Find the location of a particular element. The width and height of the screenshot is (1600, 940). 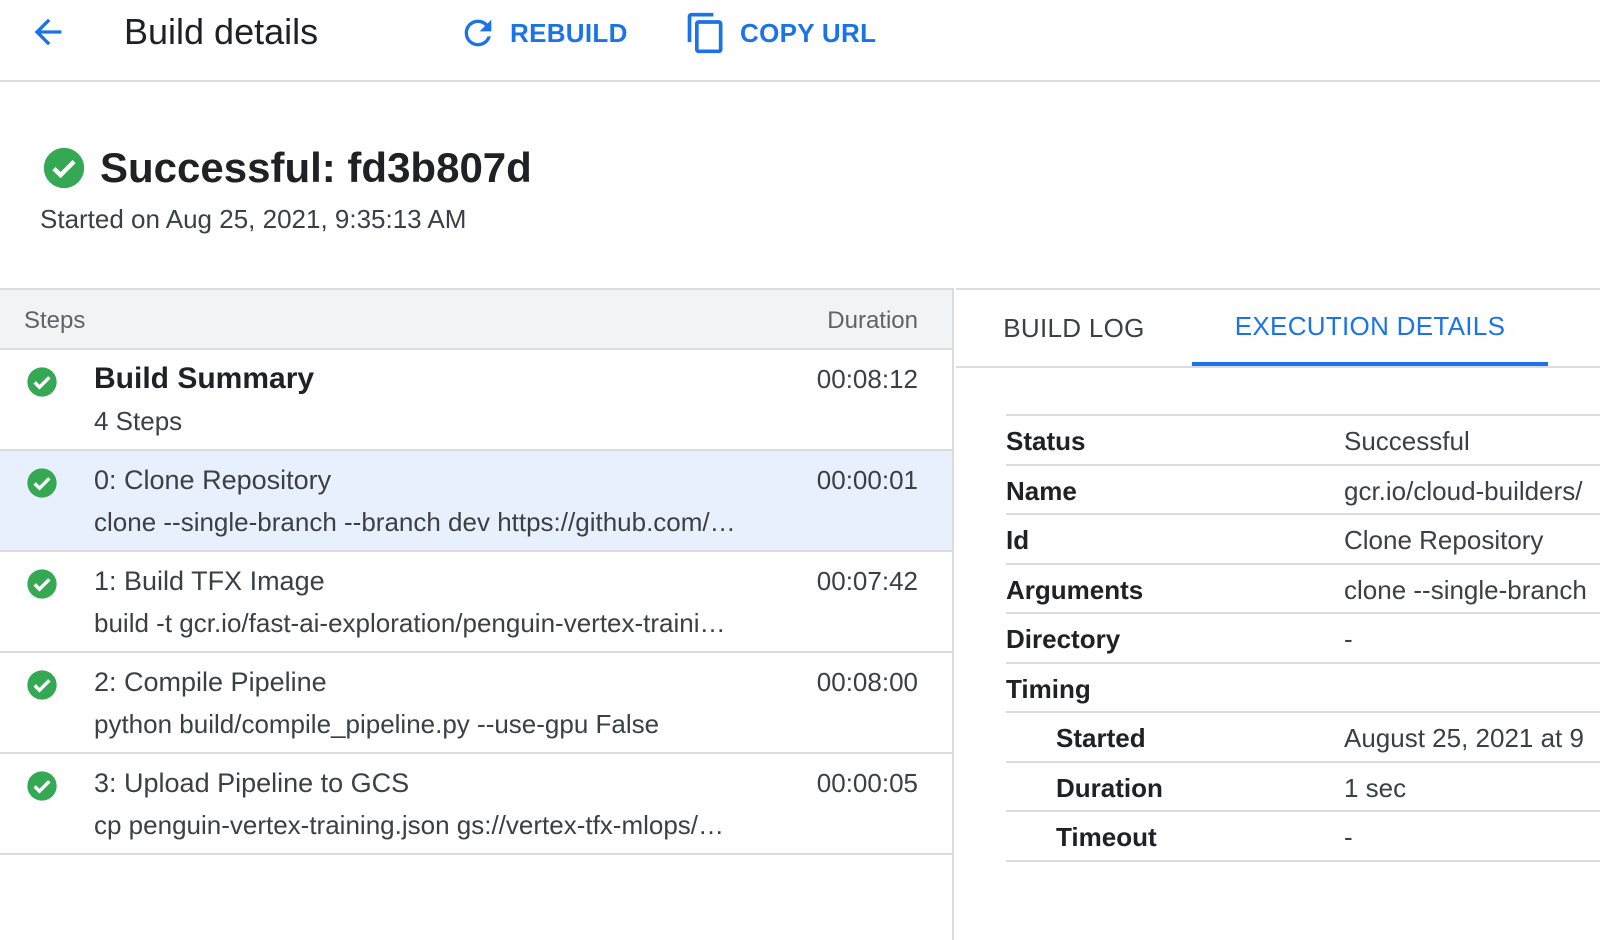

detail-row-directory: Directory - is located at coordinates (1303, 639).